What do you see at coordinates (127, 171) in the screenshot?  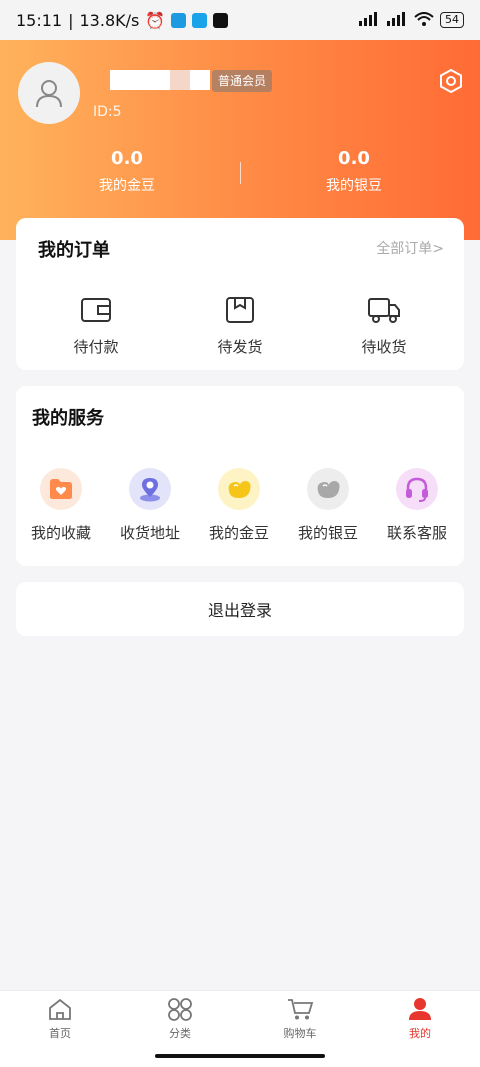 I see `gold-beans-stat: 0.0 我的金豆` at bounding box center [127, 171].